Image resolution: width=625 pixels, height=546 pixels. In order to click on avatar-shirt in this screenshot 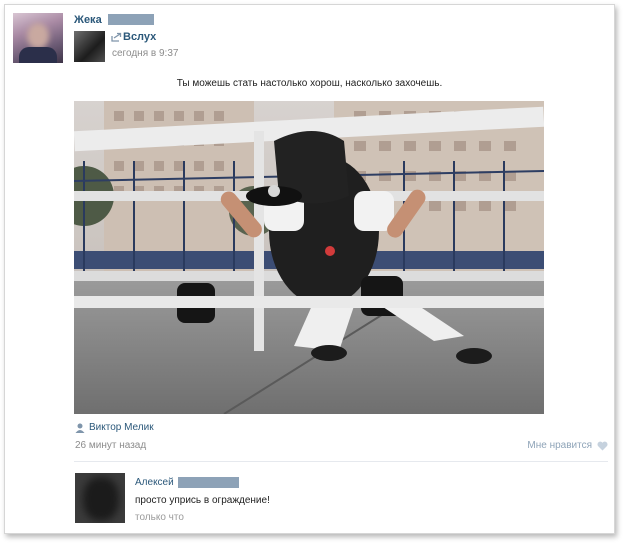, I will do `click(38, 55)`.